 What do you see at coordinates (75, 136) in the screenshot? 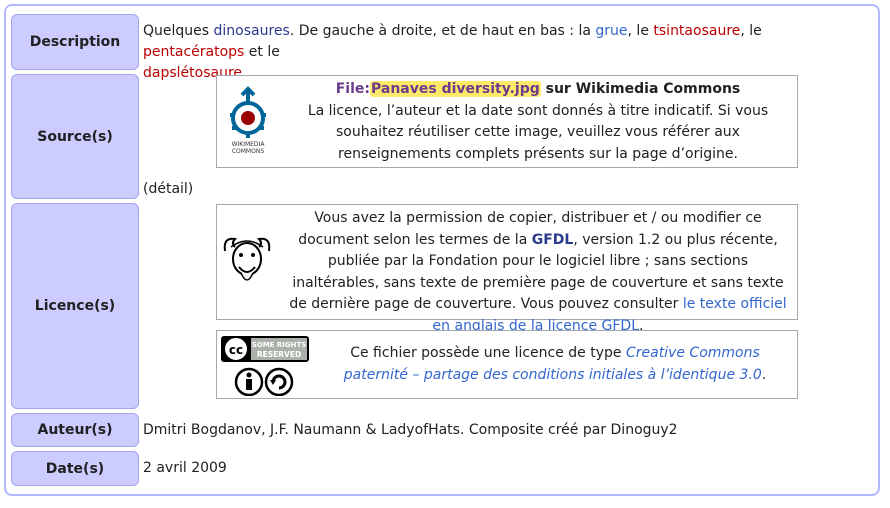
I see `header-source: Source(s)` at bounding box center [75, 136].